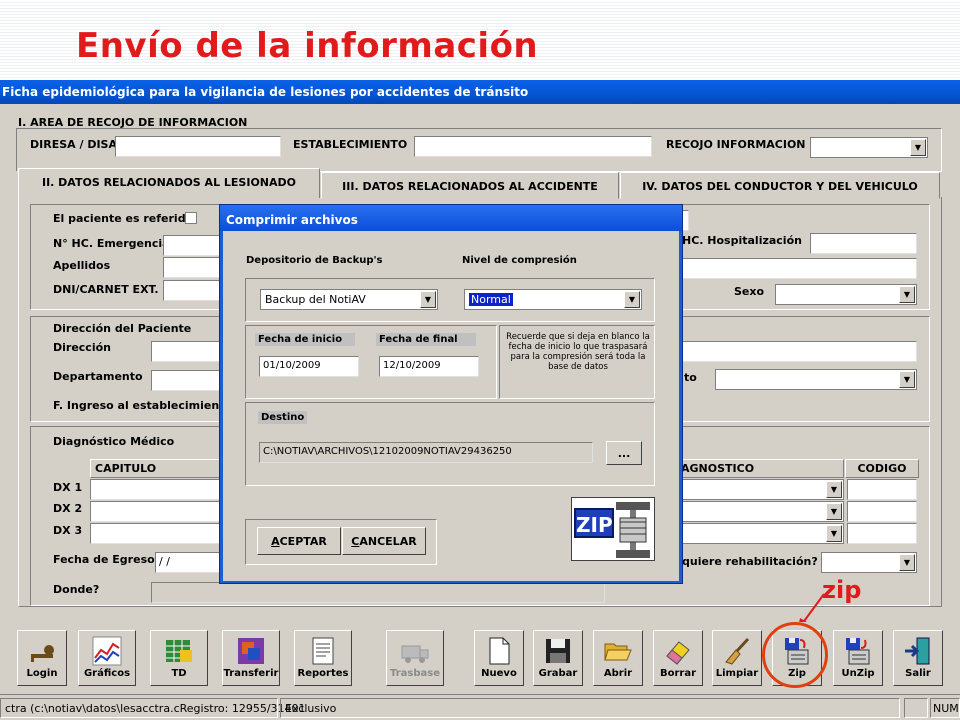  What do you see at coordinates (388, 541) in the screenshot?
I see `cancelar-label: ANCELAR` at bounding box center [388, 541].